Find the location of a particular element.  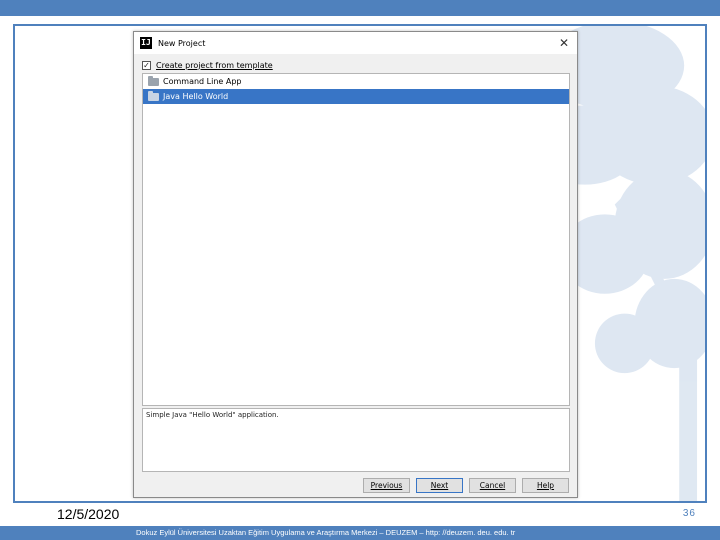

create-from-template-label: Create project from template is located at coordinates (214, 65).